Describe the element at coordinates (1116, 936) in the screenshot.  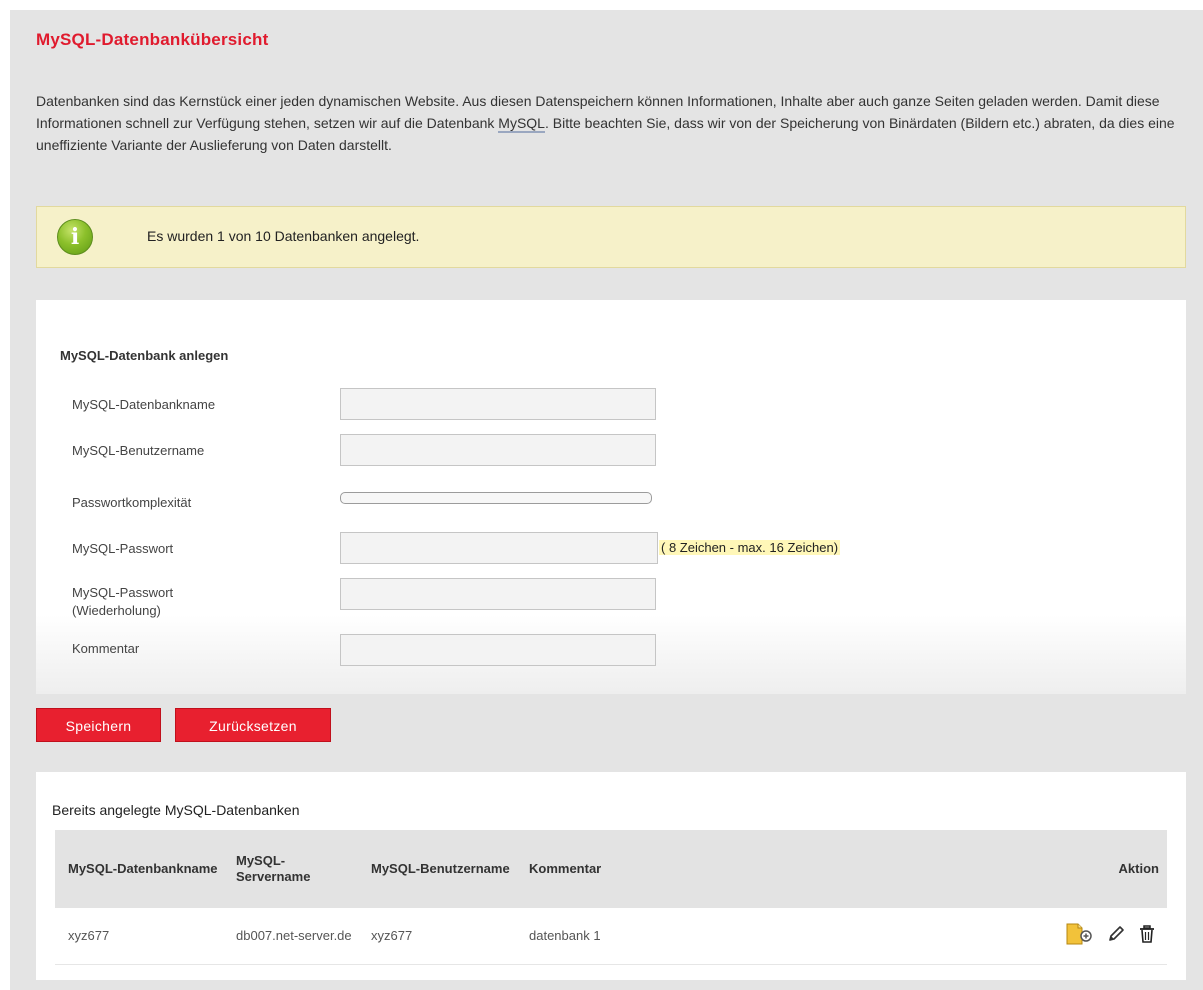
I see `edit-pencil-icon` at that location.